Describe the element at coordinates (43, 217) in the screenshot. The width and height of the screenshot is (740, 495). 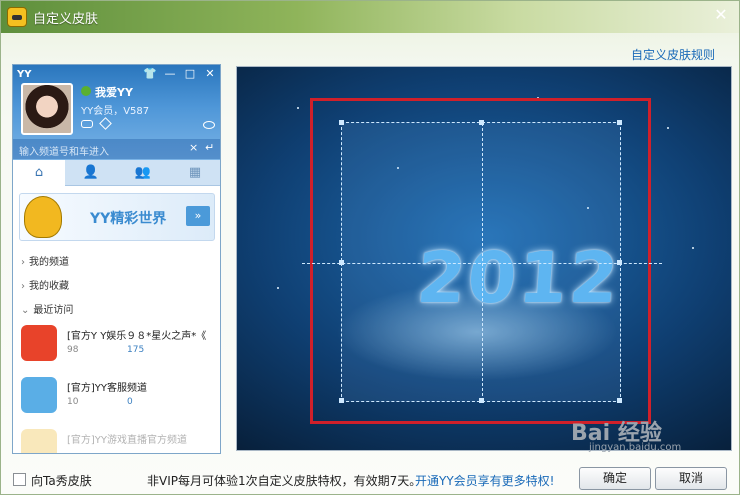
I see `mascot-icon` at that location.